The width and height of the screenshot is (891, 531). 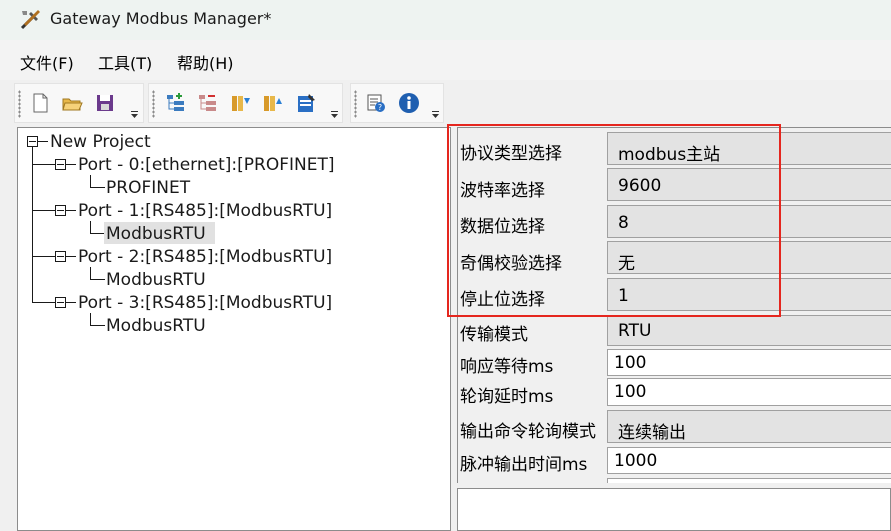 What do you see at coordinates (240, 103) in the screenshot?
I see `import-icon` at bounding box center [240, 103].